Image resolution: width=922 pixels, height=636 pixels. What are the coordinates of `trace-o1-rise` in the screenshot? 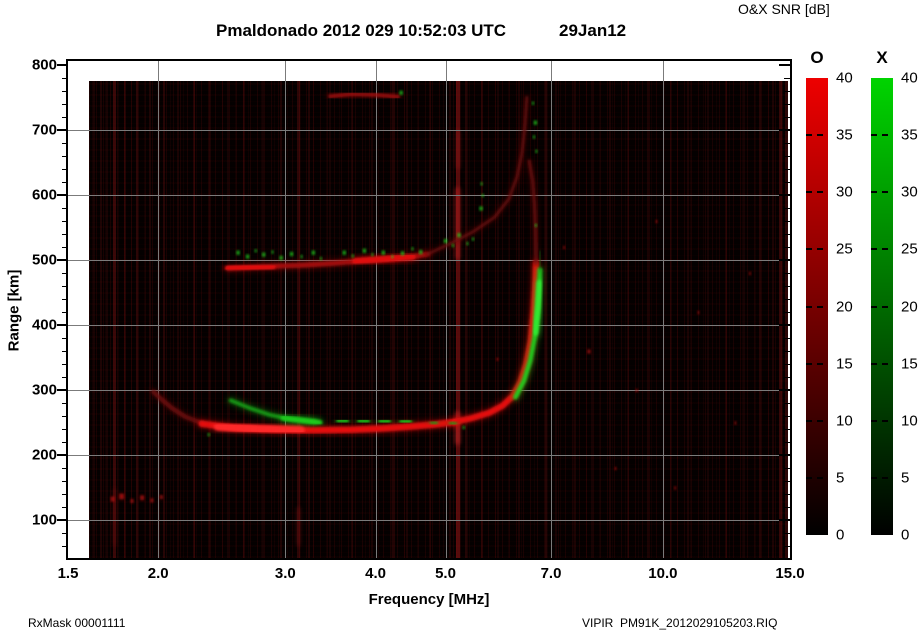 It's located at (495, 342).